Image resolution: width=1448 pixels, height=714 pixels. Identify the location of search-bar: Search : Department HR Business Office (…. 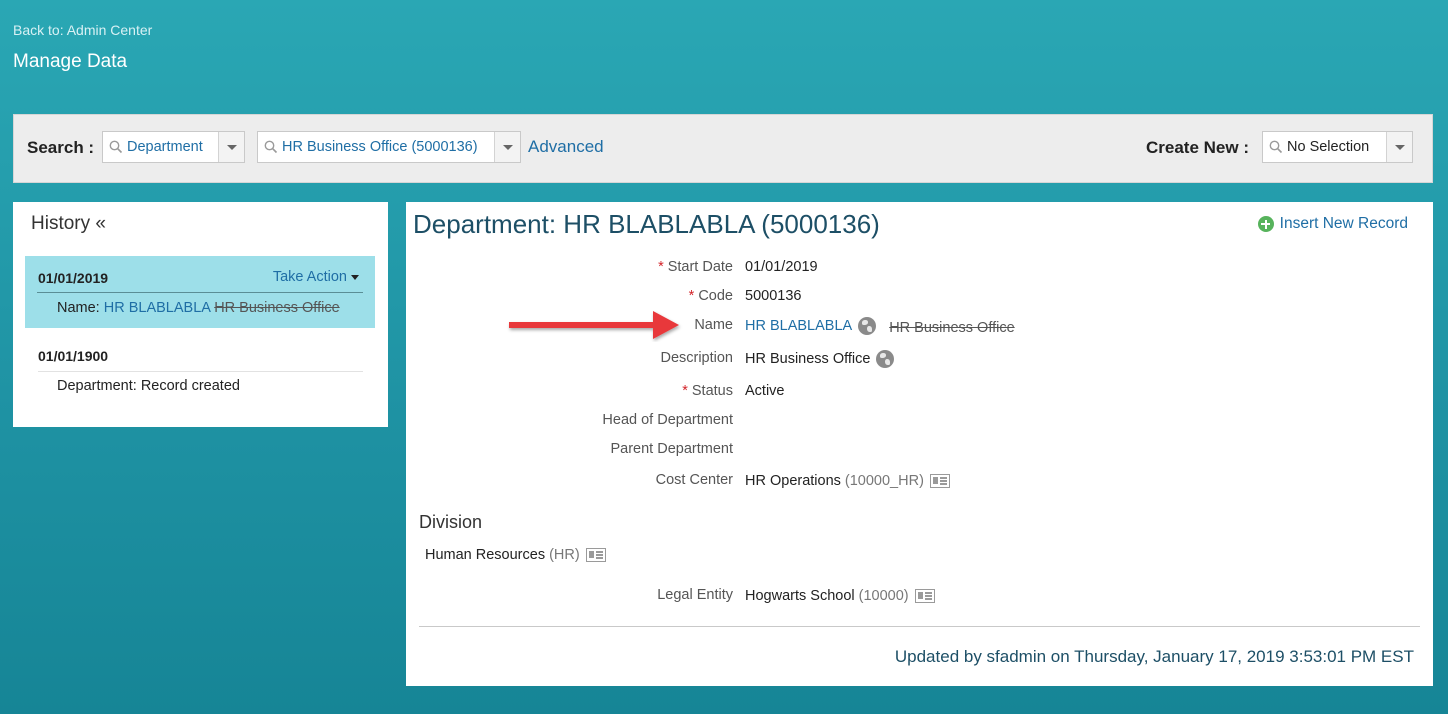
(723, 148).